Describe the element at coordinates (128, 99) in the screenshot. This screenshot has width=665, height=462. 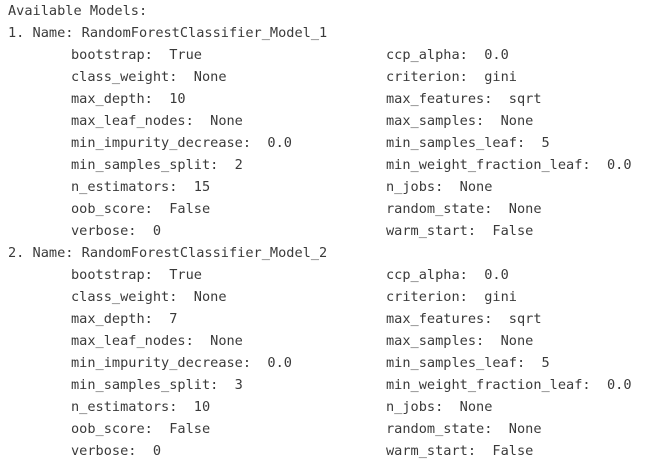
I see `param-max-depth: max_depth: 10` at that location.